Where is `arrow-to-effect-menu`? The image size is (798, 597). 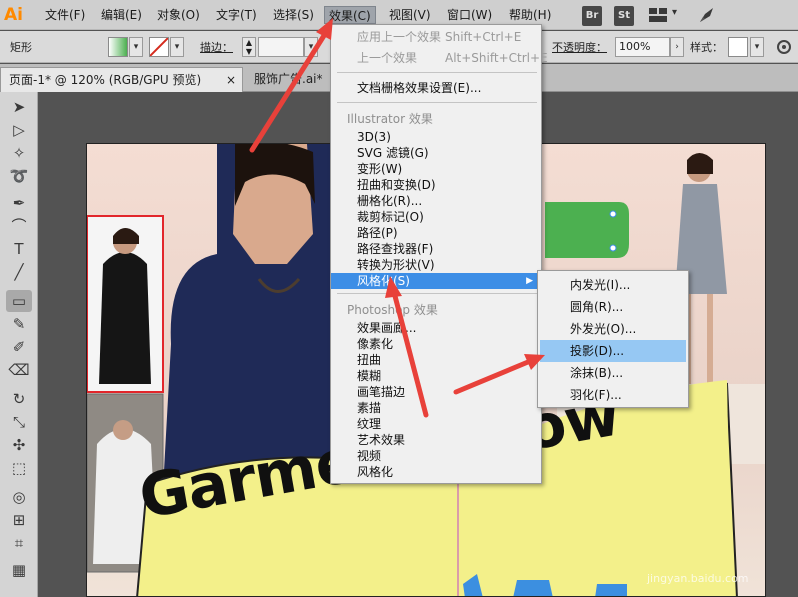 arrow-to-effect-menu is located at coordinates (291, 85).